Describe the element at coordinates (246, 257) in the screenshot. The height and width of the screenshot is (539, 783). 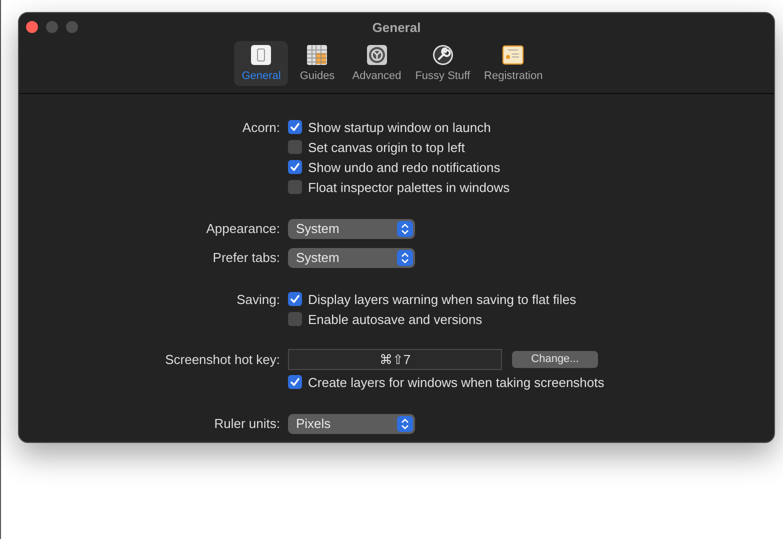
I see `setting-label: Prefer tabs:` at that location.